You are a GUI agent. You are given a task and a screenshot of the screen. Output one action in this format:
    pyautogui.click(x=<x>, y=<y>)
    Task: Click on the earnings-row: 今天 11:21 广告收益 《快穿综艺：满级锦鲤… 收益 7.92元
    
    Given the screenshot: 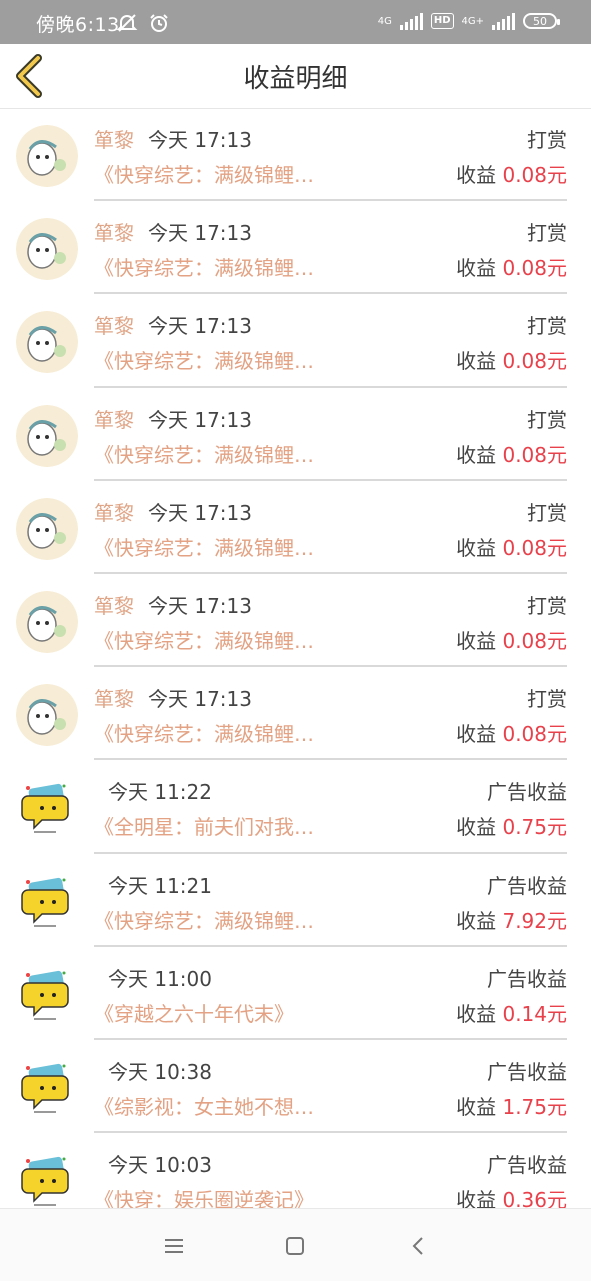 What is the action you would take?
    pyautogui.click(x=295, y=902)
    